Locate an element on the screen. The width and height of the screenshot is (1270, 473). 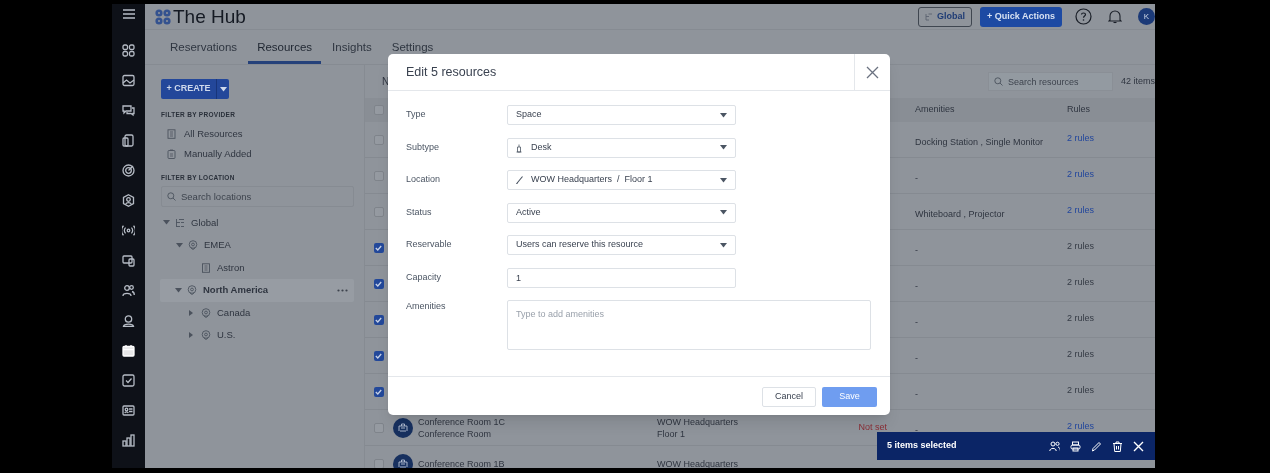
more-icon is located at coordinates (342, 290).